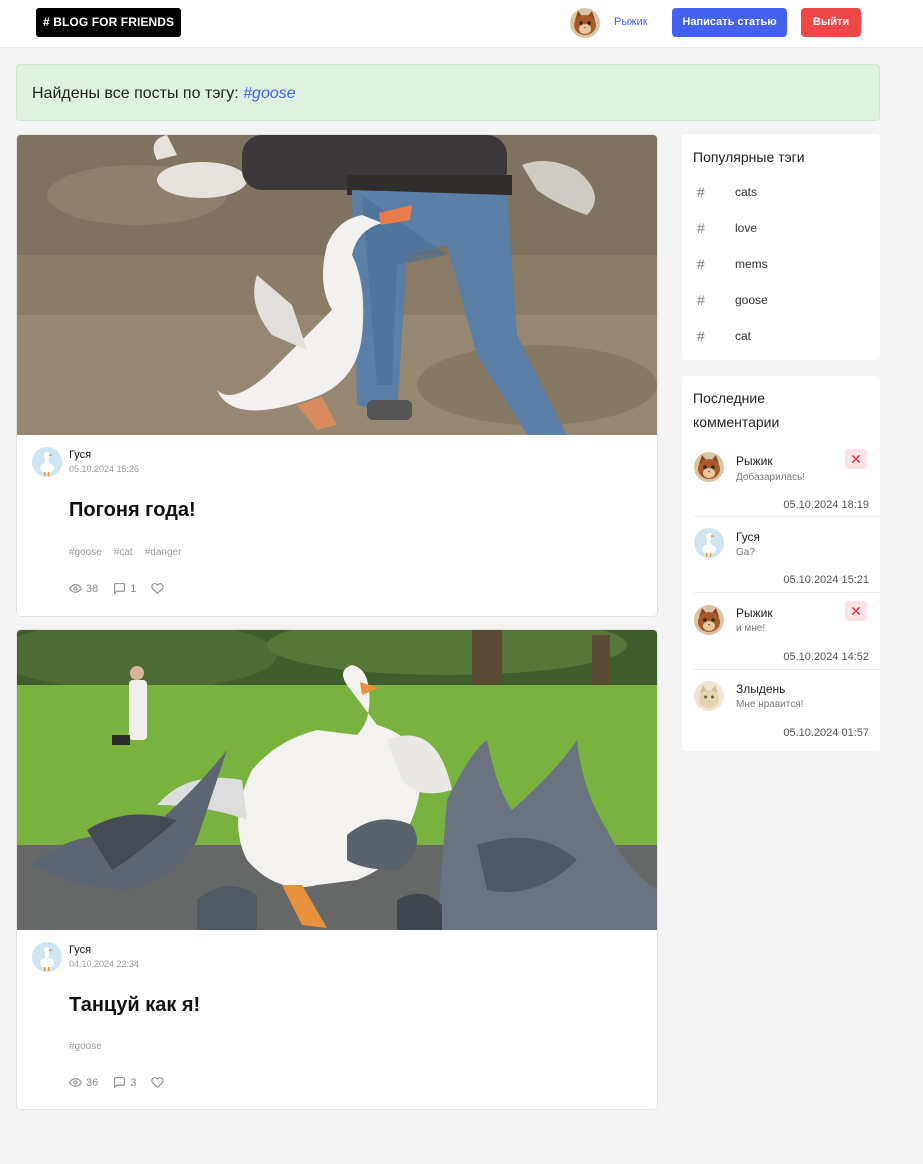 Image resolution: width=923 pixels, height=1164 pixels. What do you see at coordinates (163, 552) in the screenshot?
I see `post-tag-link: #danger` at bounding box center [163, 552].